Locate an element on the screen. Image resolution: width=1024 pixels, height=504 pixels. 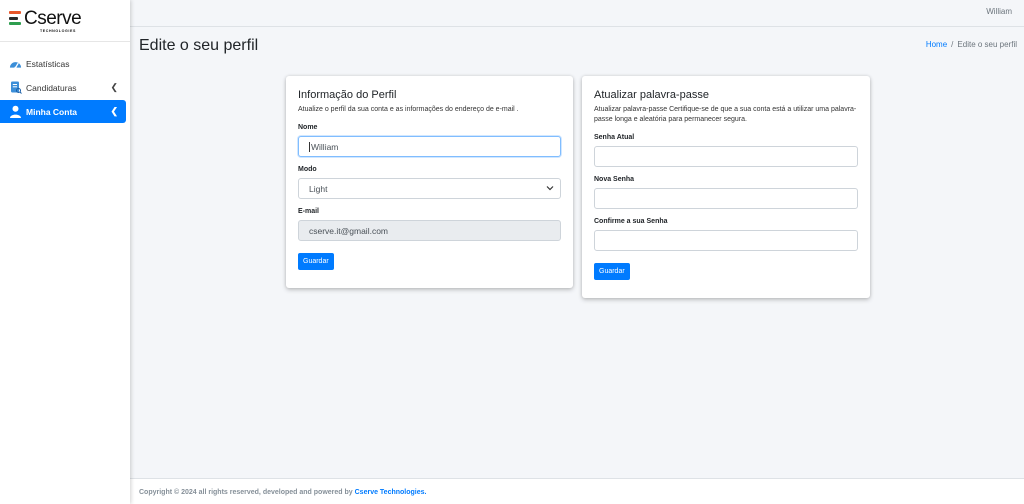
name-label: Nome is located at coordinates (308, 127).